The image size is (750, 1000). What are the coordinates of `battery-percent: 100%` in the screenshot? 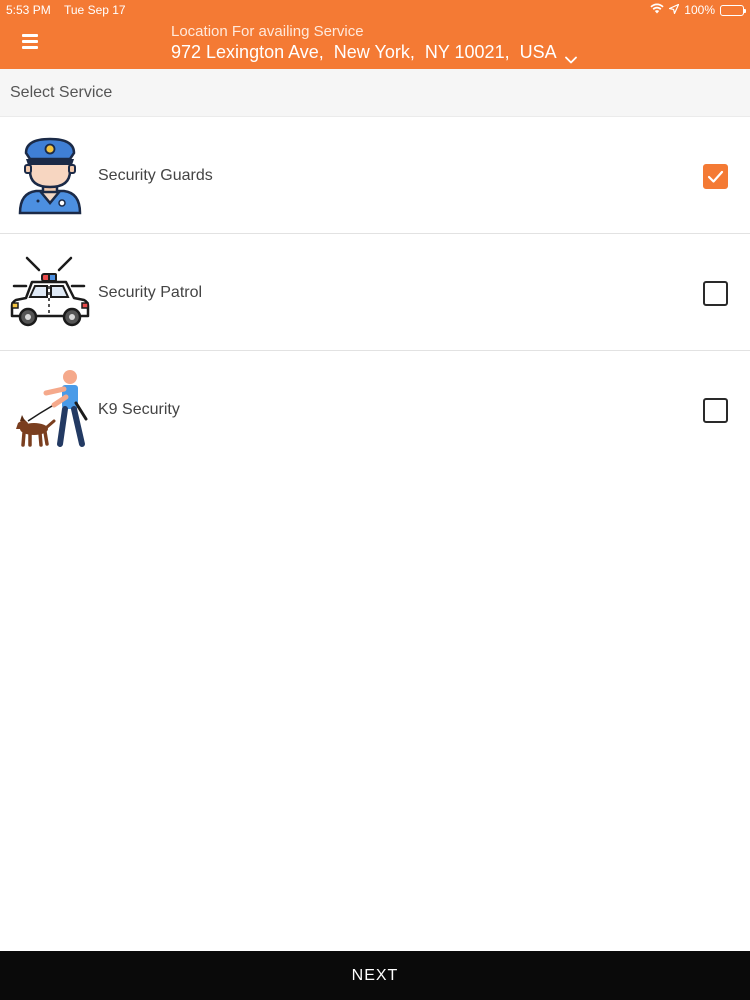 It's located at (699, 10).